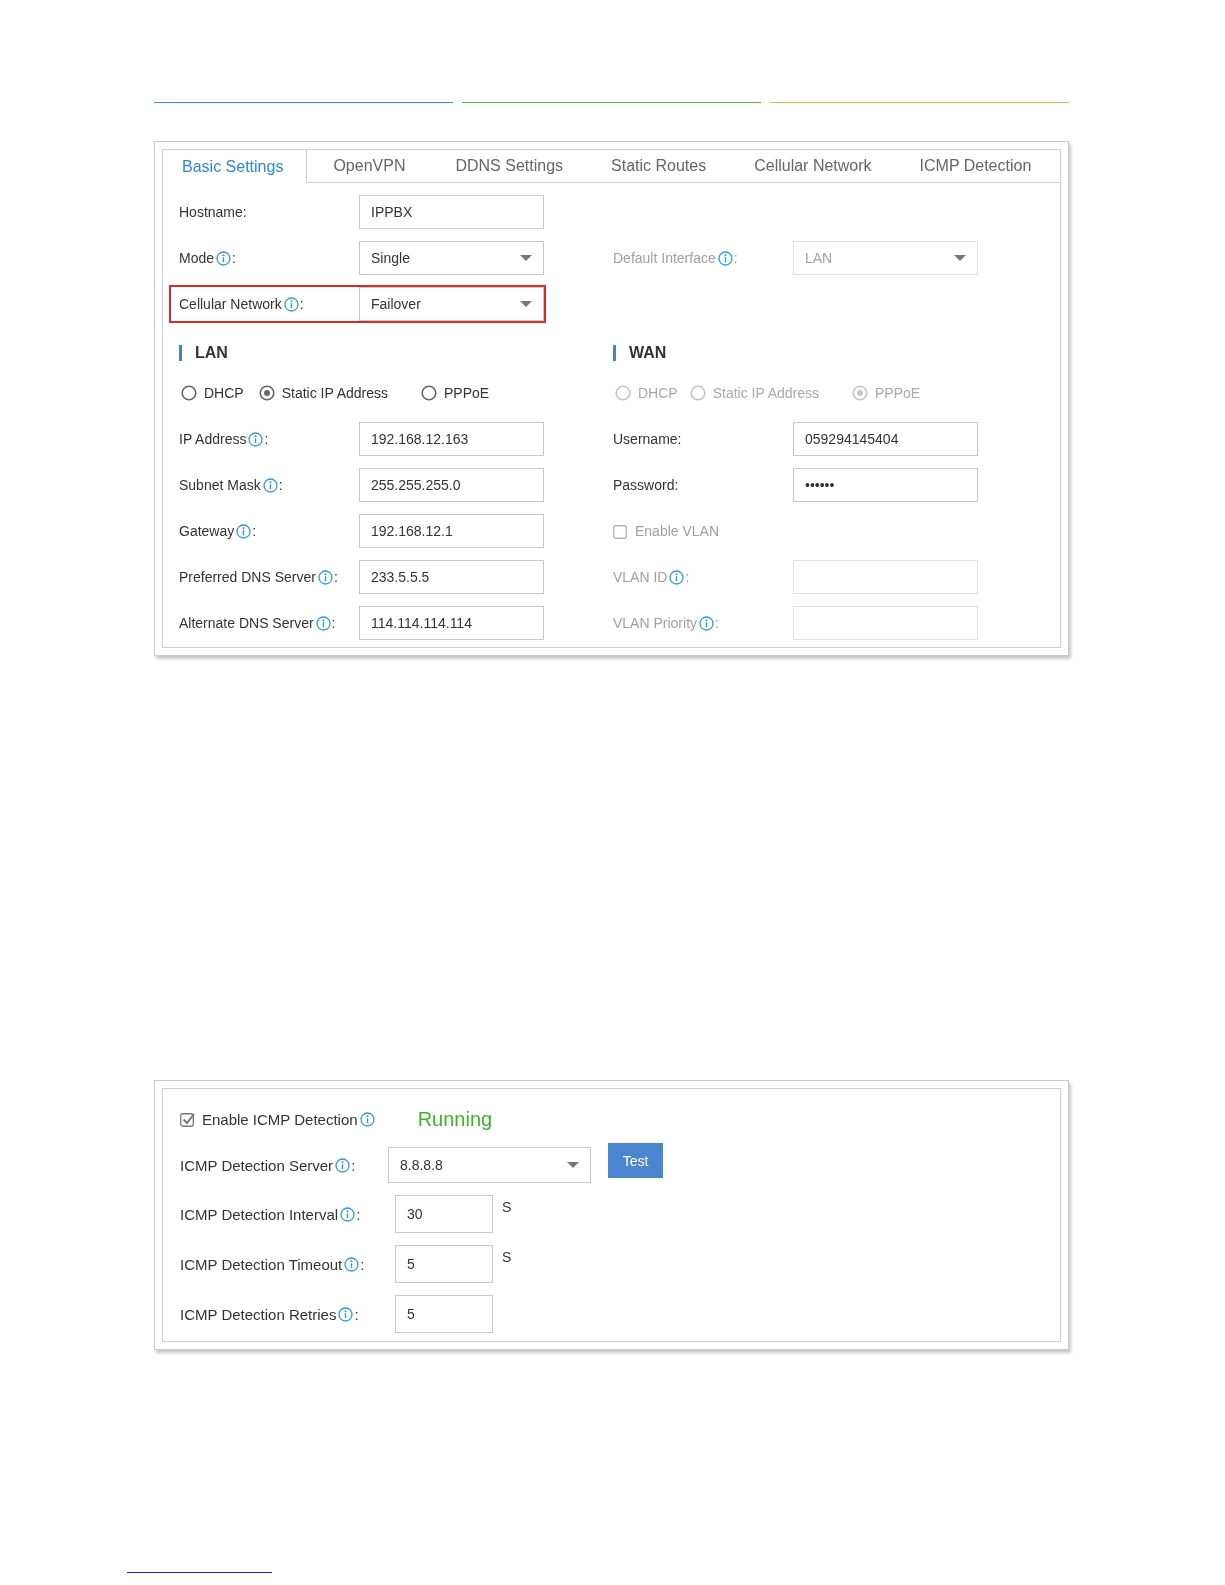  What do you see at coordinates (659, 166) in the screenshot?
I see `tab: Static Routes` at bounding box center [659, 166].